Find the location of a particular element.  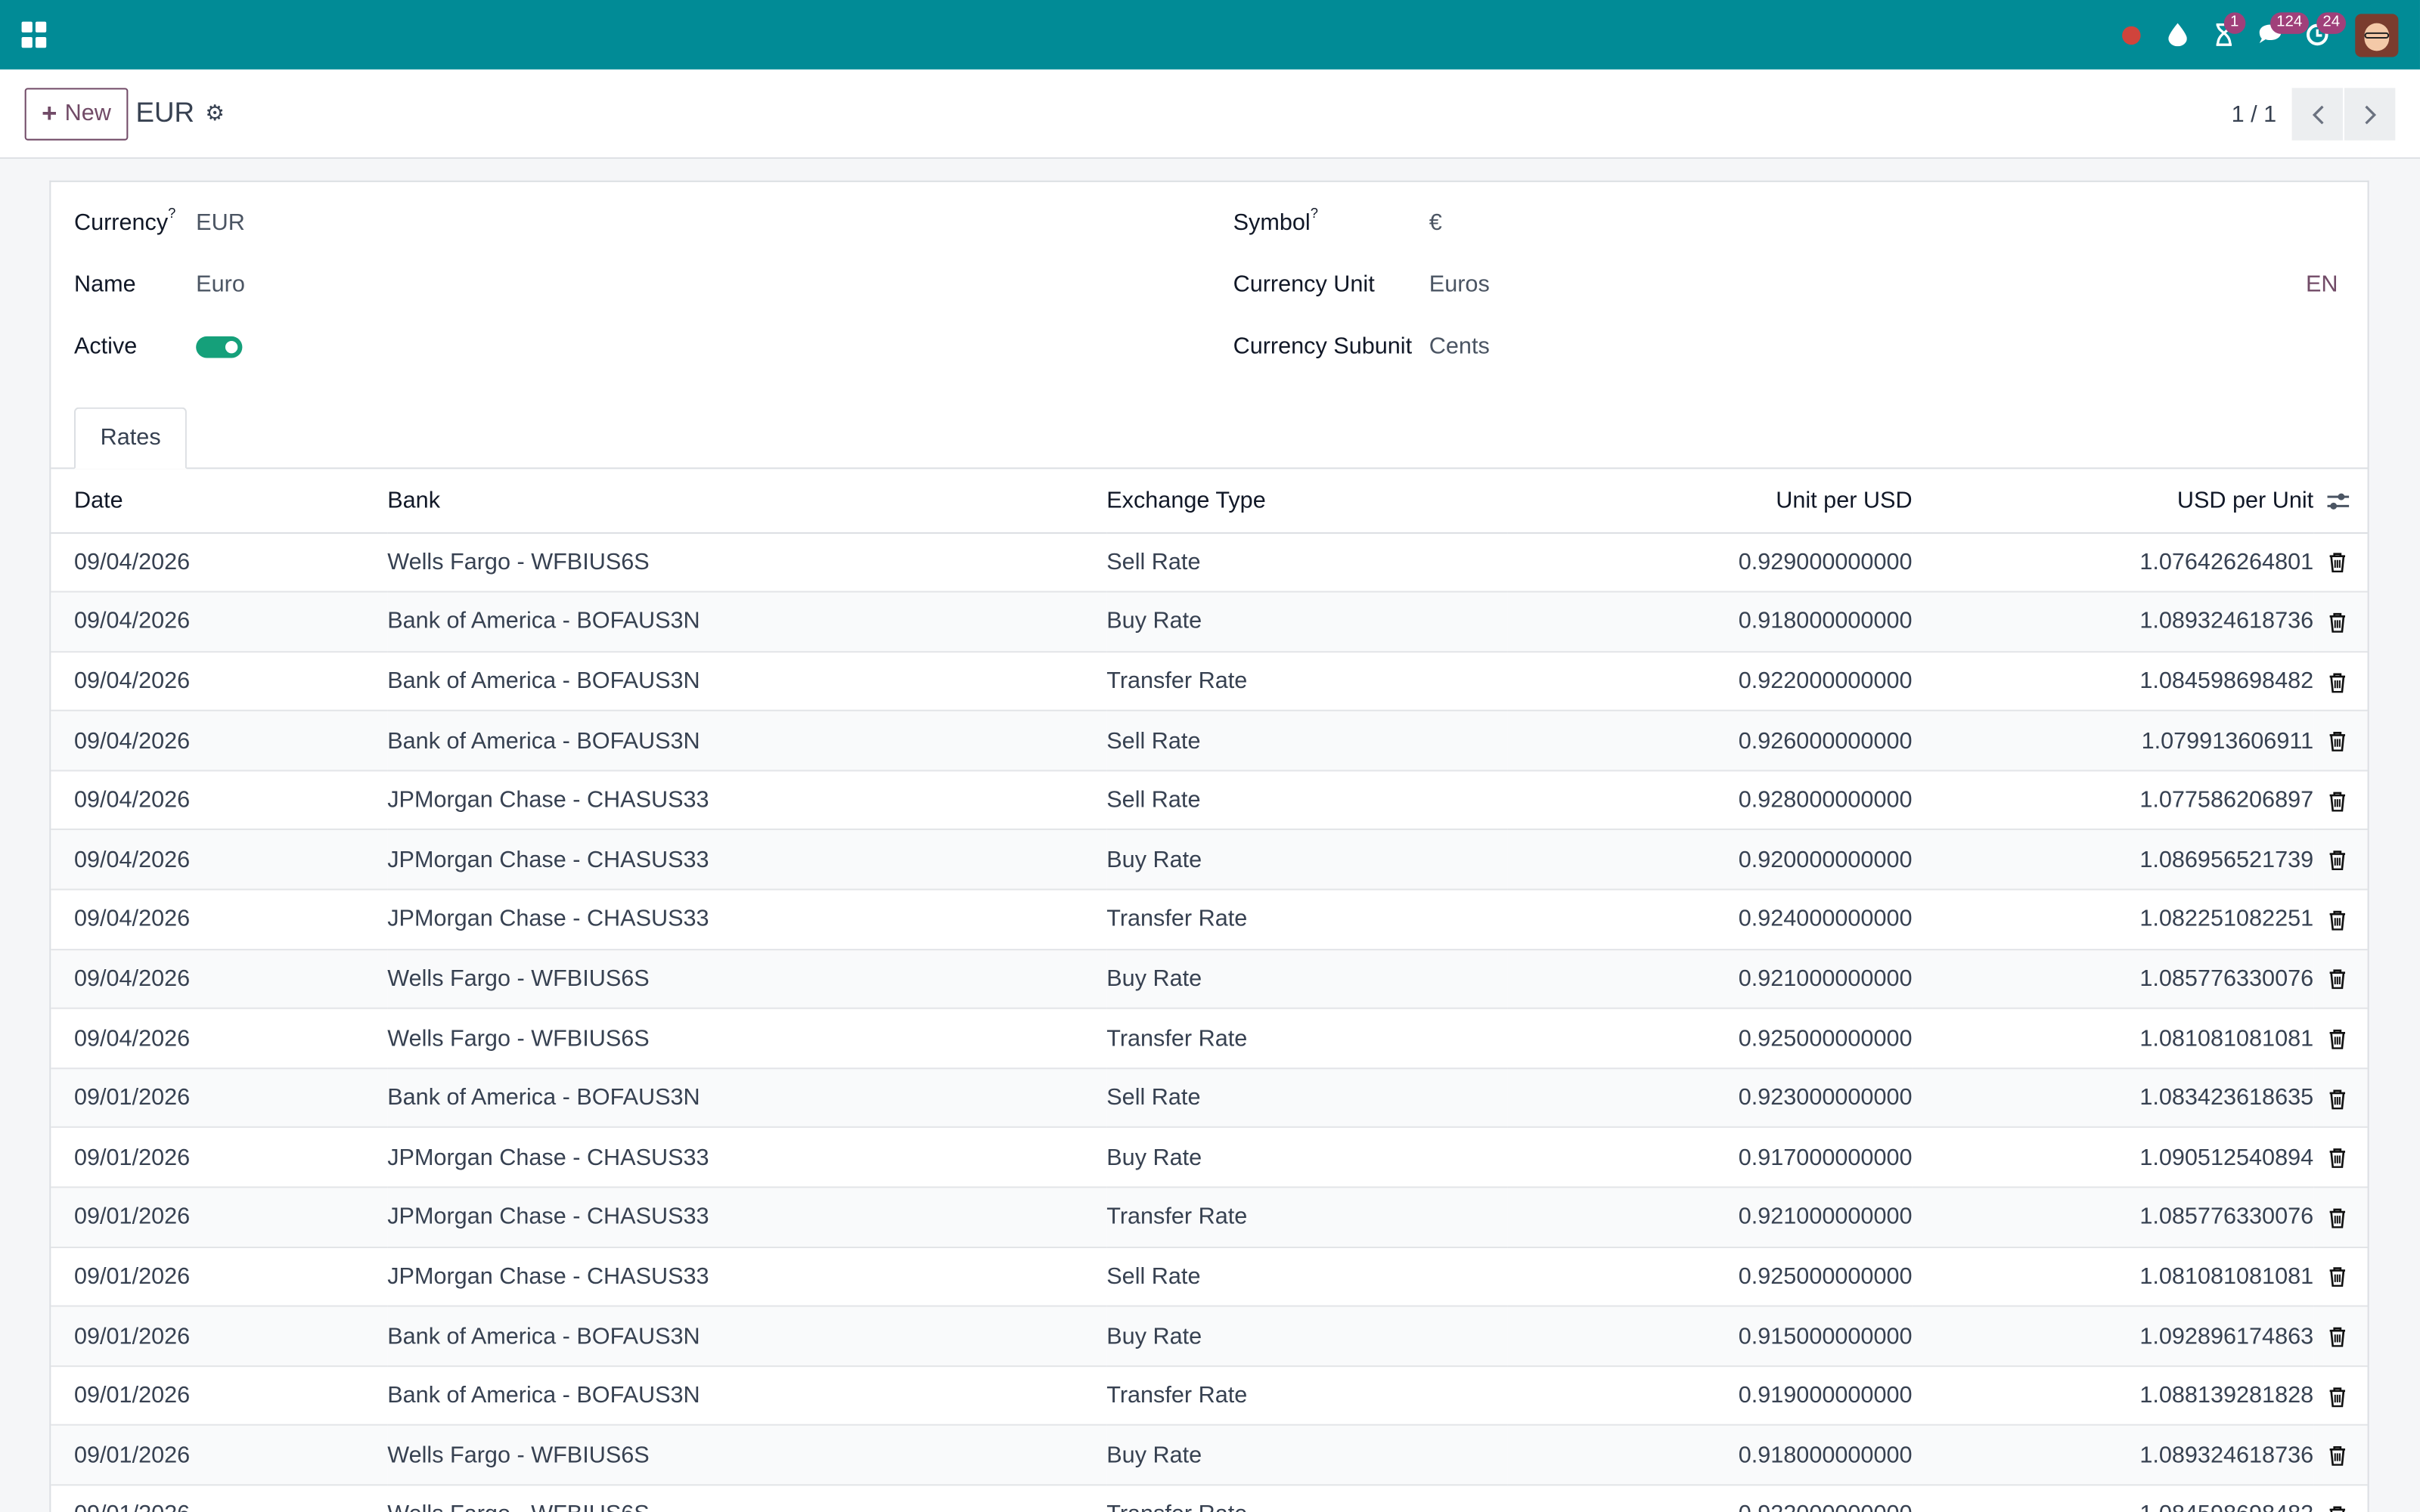

name-field: Euro is located at coordinates (221, 284).